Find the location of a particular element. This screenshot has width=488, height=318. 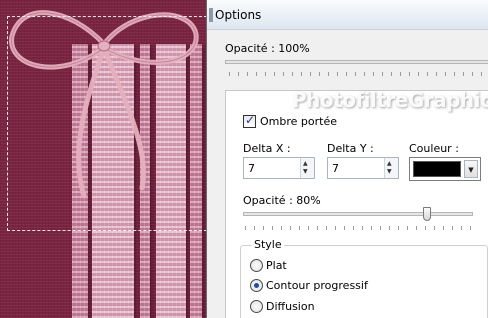

delta-y-value: 7 is located at coordinates (335, 168).